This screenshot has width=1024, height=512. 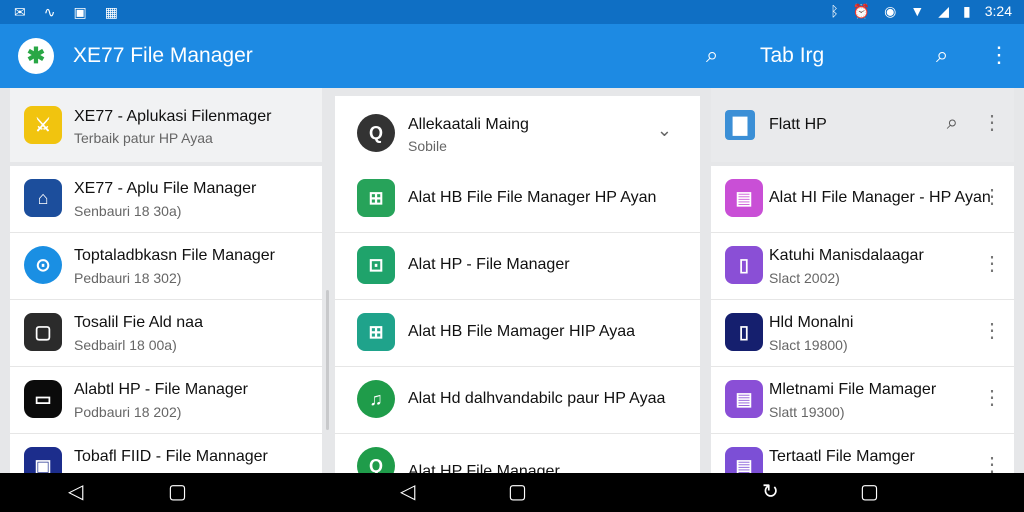 What do you see at coordinates (128, 211) in the screenshot?
I see `item-subtitle: Senbauri 18 30a)` at bounding box center [128, 211].